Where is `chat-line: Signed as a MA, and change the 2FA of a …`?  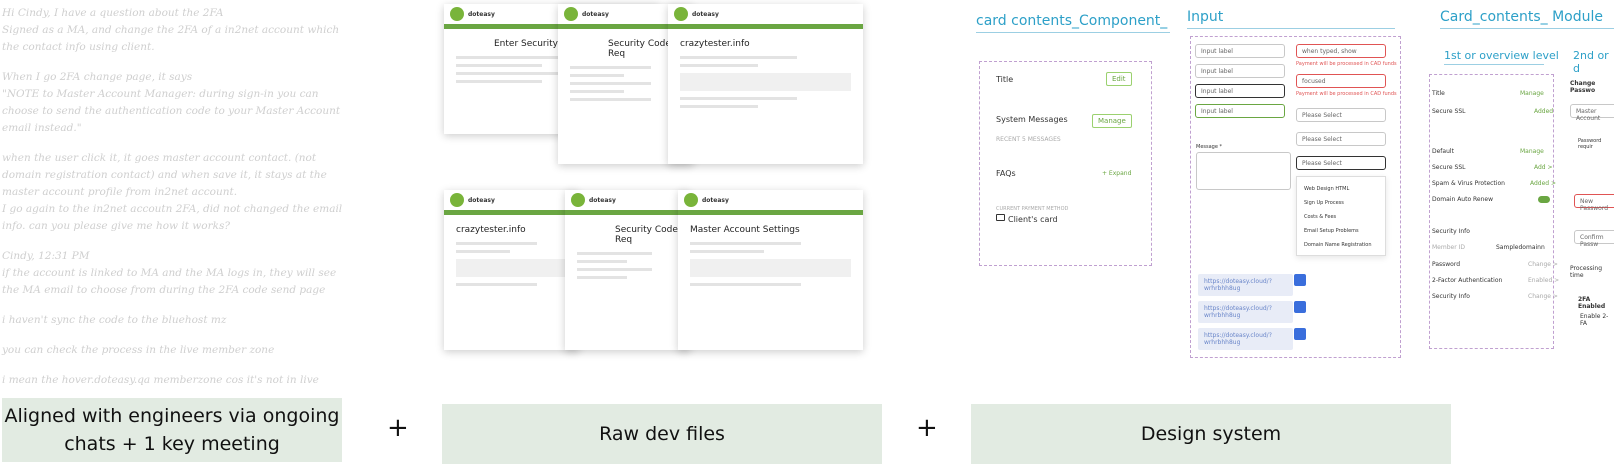 chat-line: Signed as a MA, and change the 2FA of a … is located at coordinates (171, 38).